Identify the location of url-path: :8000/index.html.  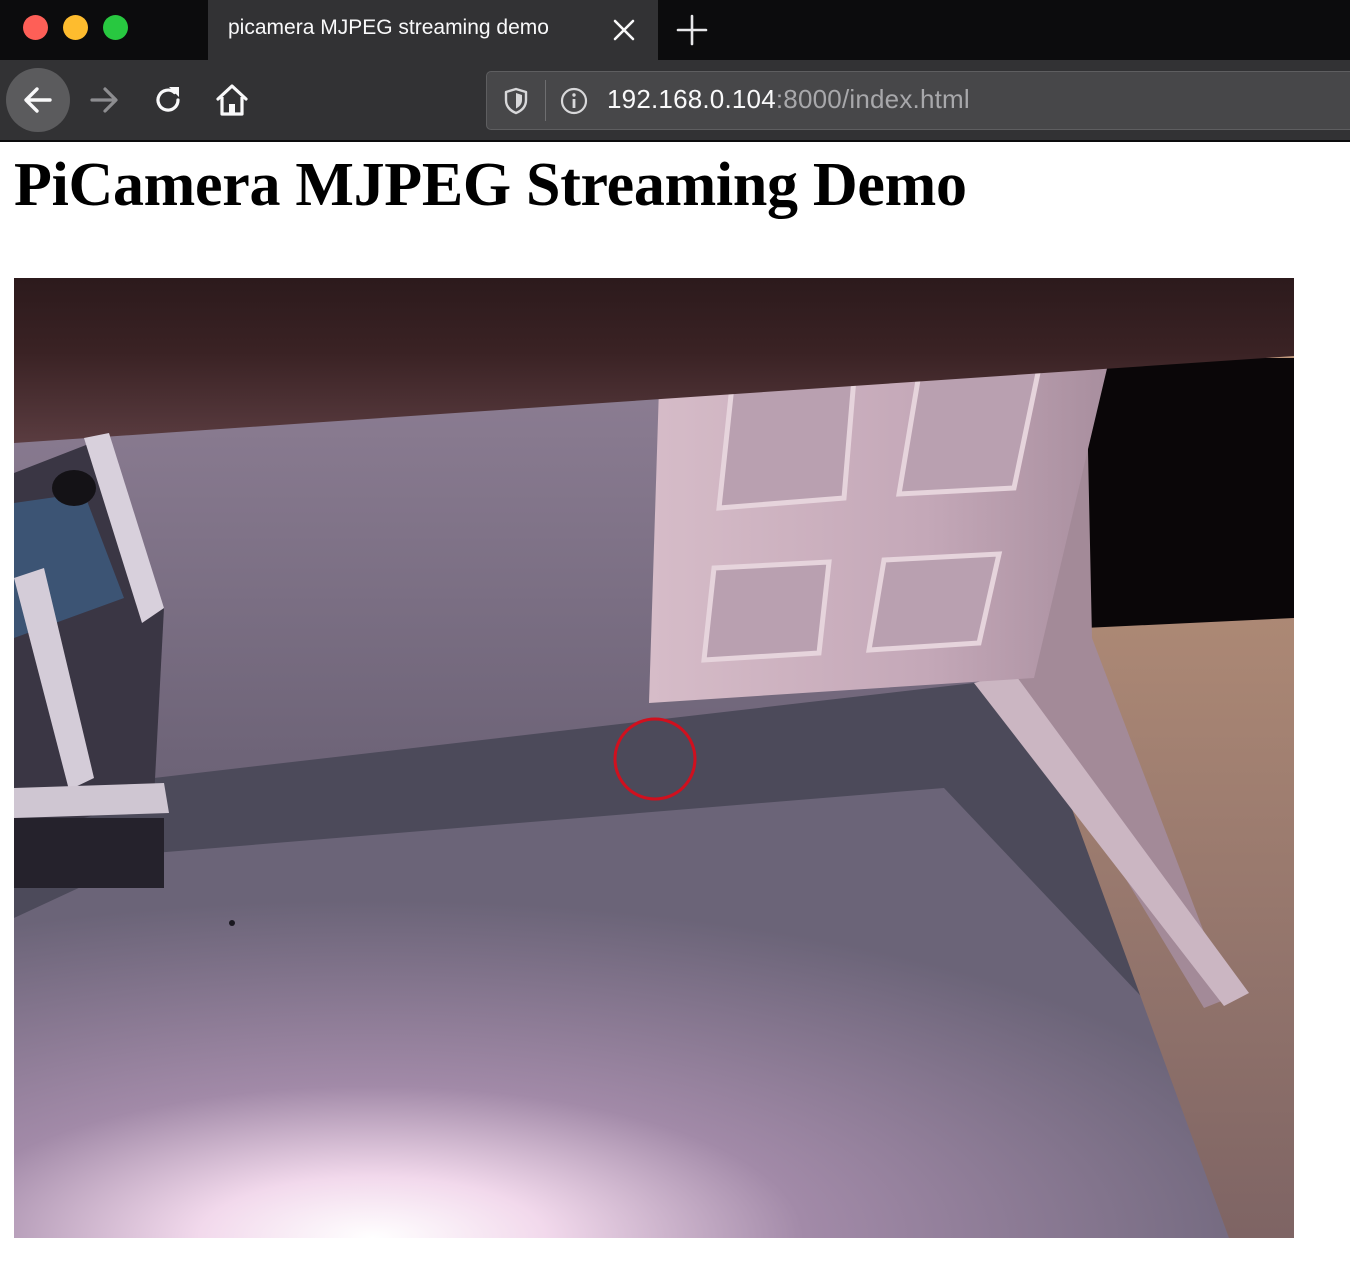
(872, 99).